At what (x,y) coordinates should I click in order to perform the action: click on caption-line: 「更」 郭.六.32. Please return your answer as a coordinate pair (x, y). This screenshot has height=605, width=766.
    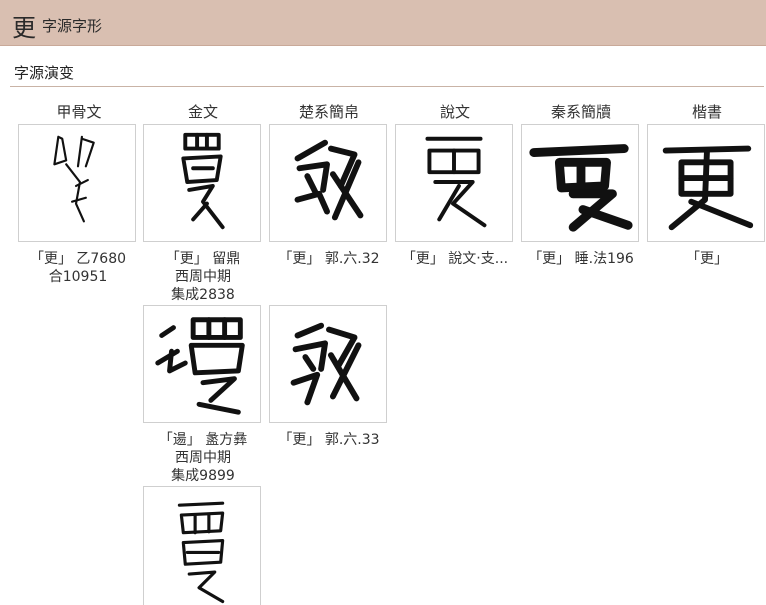
    Looking at the image, I should click on (329, 259).